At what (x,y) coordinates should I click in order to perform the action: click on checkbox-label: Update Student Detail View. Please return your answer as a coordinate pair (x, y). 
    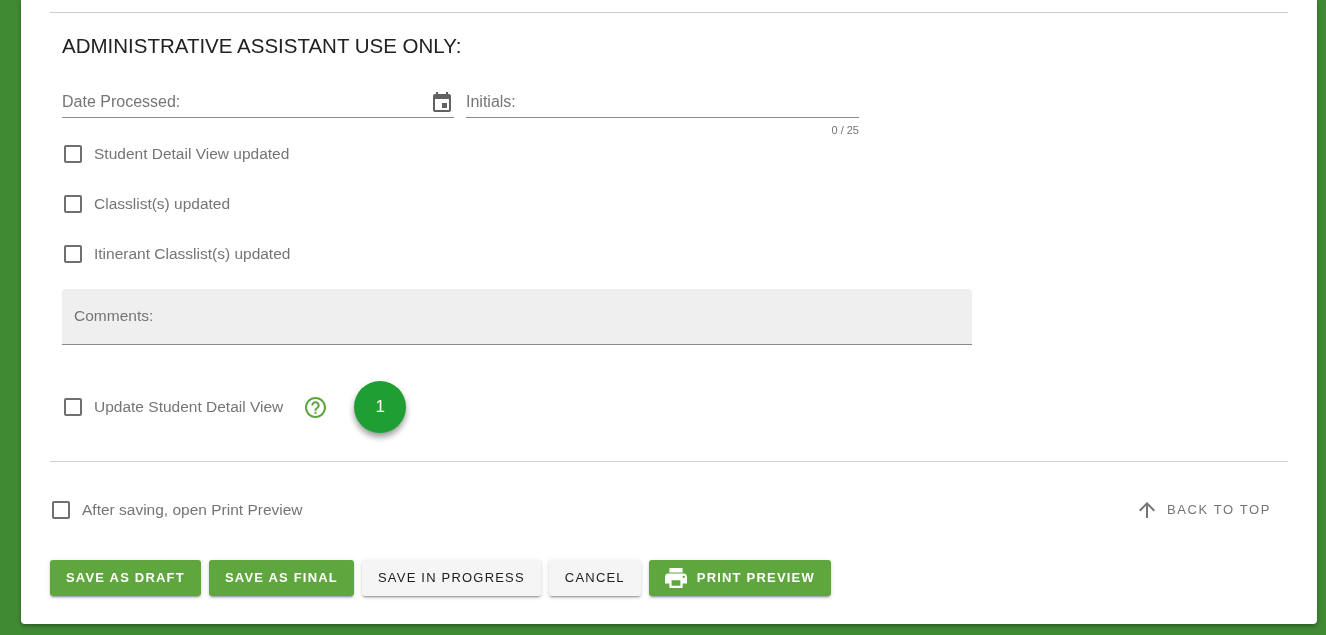
    Looking at the image, I should click on (189, 407).